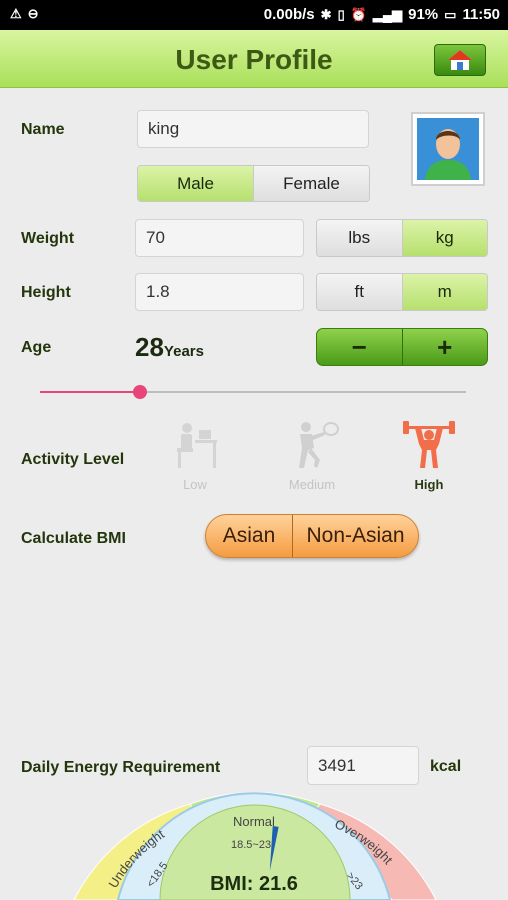  What do you see at coordinates (289, 14) in the screenshot?
I see `network-speed: 0.00b/s` at bounding box center [289, 14].